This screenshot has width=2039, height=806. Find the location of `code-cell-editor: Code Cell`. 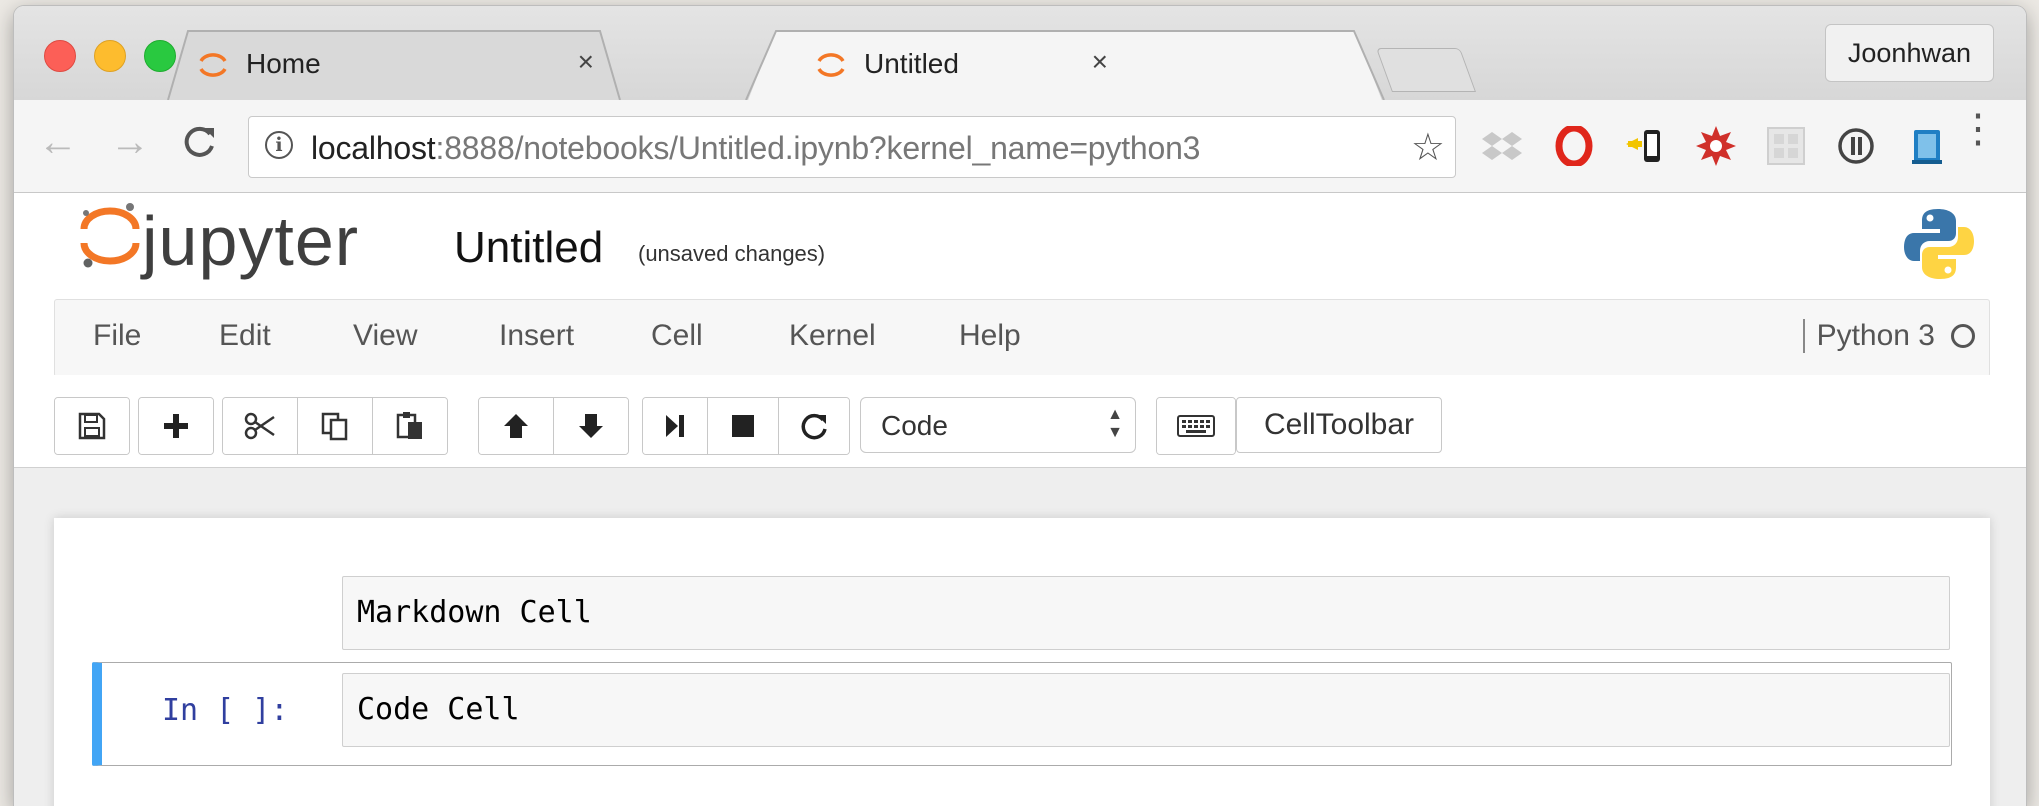

code-cell-editor: Code Cell is located at coordinates (1146, 710).